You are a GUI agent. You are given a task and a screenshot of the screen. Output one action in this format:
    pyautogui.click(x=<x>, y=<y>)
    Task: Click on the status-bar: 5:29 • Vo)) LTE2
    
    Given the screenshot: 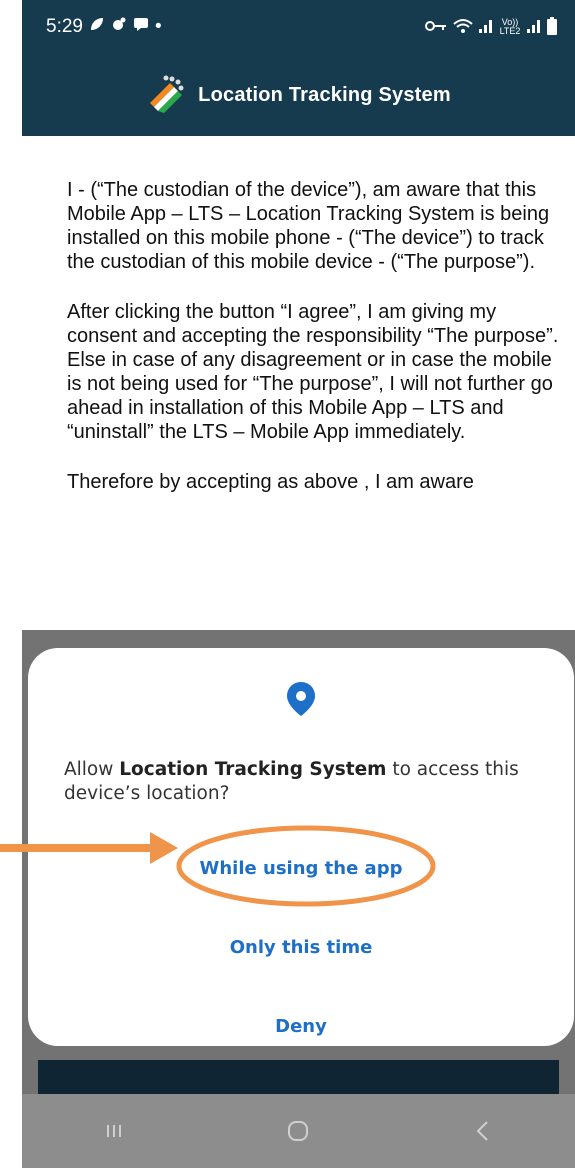 What is the action you would take?
    pyautogui.click(x=298, y=27)
    